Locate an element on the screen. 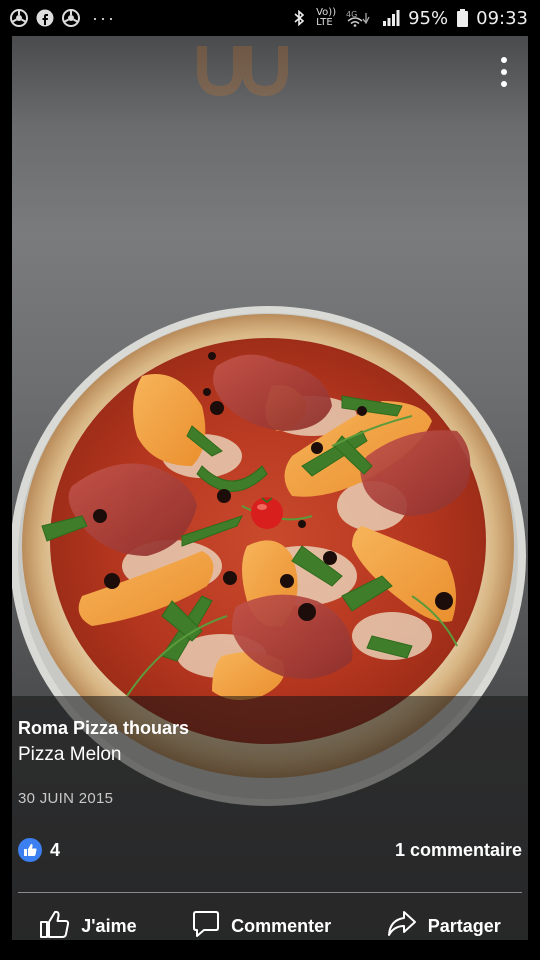 The image size is (540, 960). volte-indicator: Vo)) LTE is located at coordinates (326, 17).